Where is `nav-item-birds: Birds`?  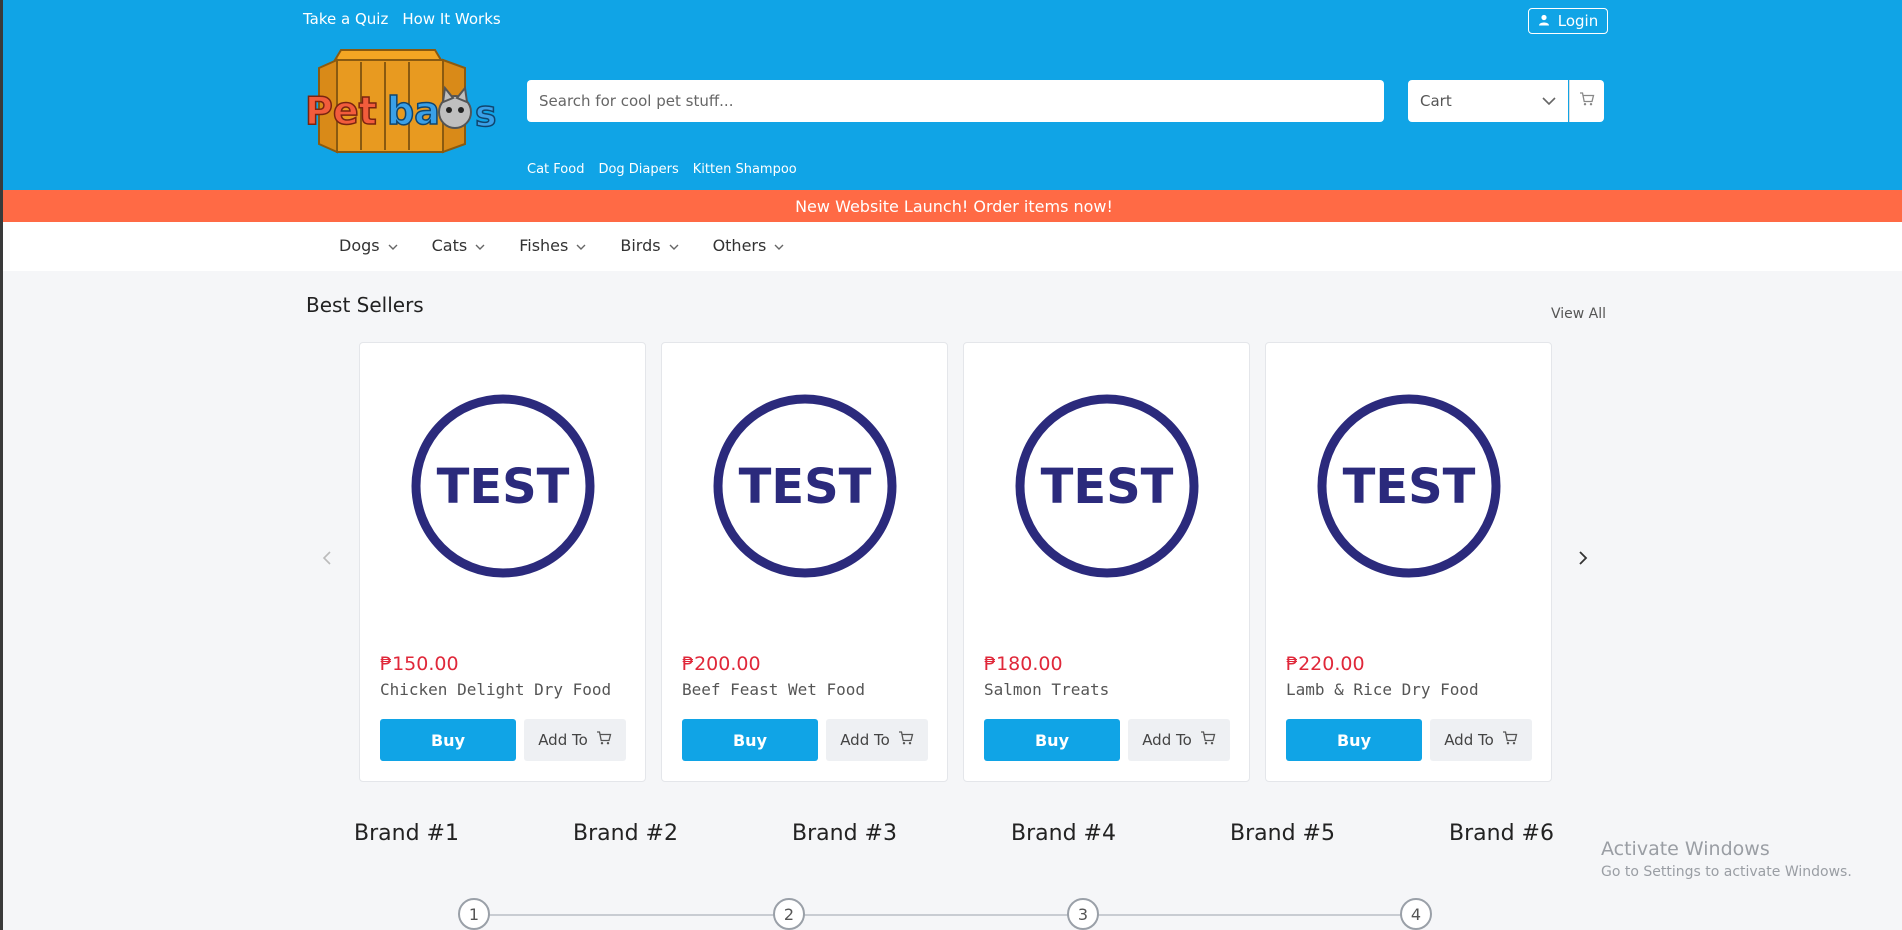
nav-item-birds: Birds is located at coordinates (649, 245).